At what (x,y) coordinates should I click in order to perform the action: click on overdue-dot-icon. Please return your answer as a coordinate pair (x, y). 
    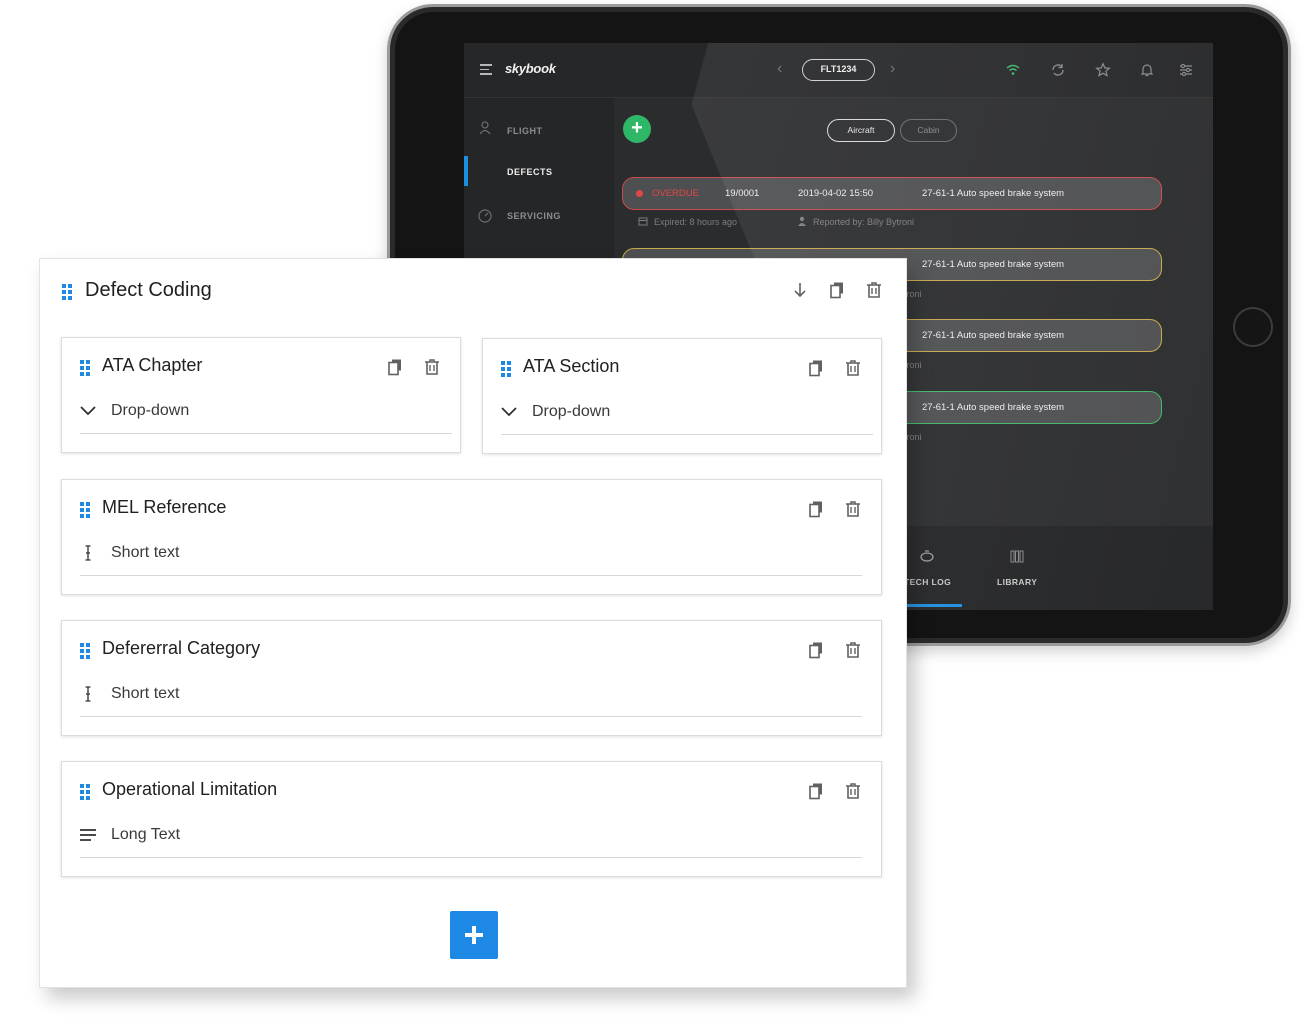
    Looking at the image, I should click on (639, 193).